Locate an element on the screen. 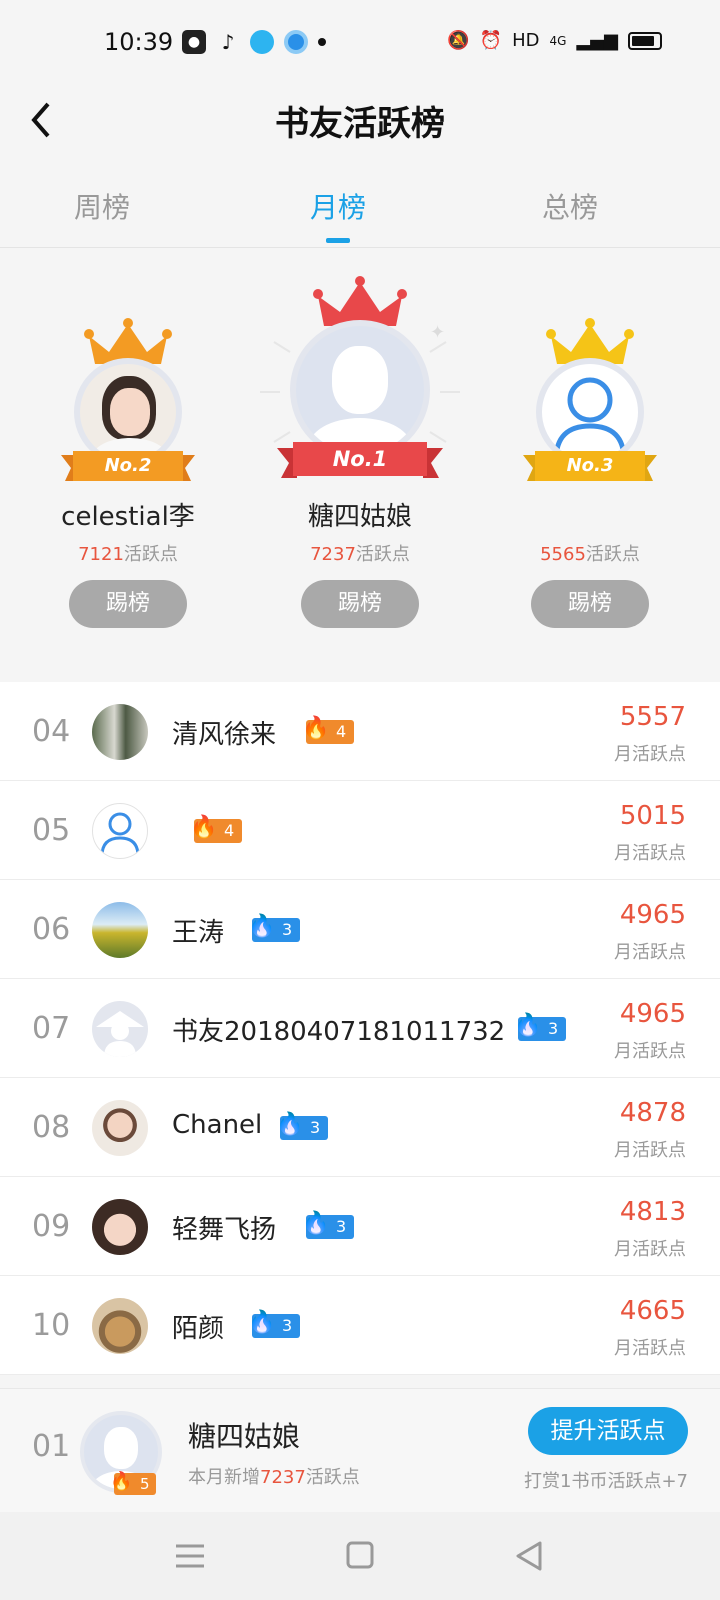 This screenshot has height=1600, width=720. rank-label: No.3 is located at coordinates (590, 465).